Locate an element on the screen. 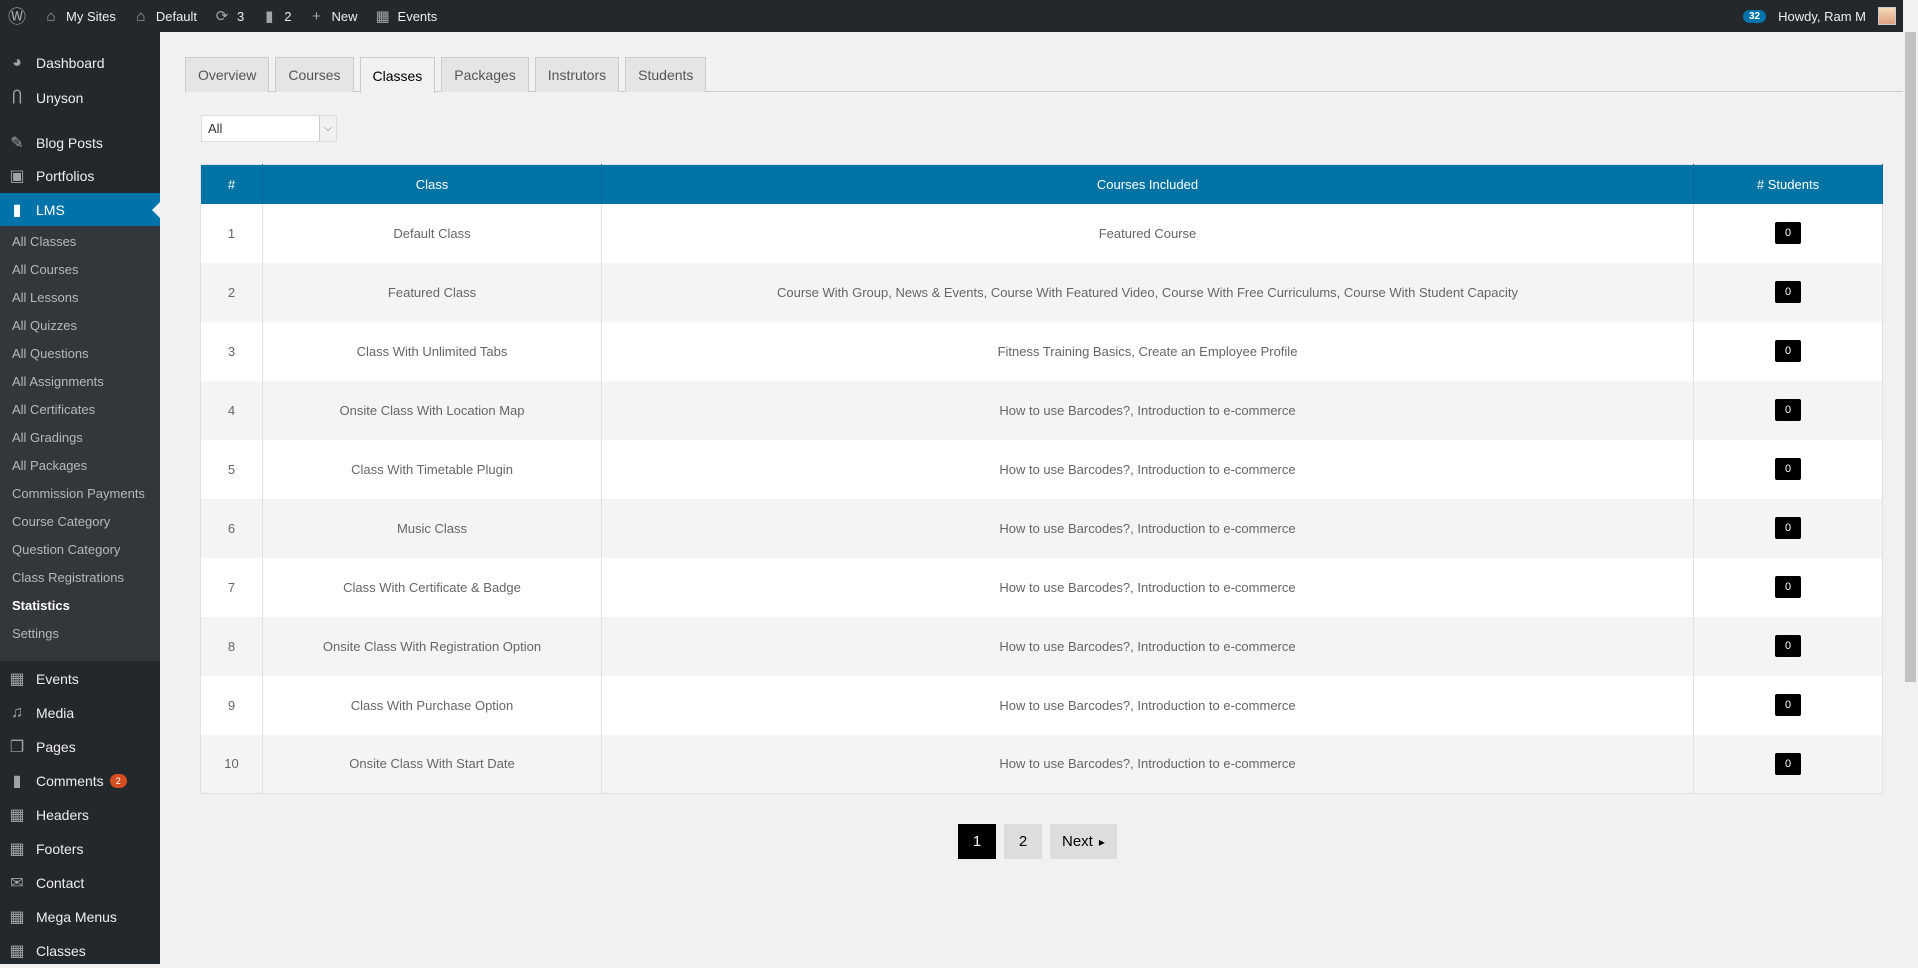 The width and height of the screenshot is (1918, 968). class-name: Class With Certificate & Badge is located at coordinates (432, 587).